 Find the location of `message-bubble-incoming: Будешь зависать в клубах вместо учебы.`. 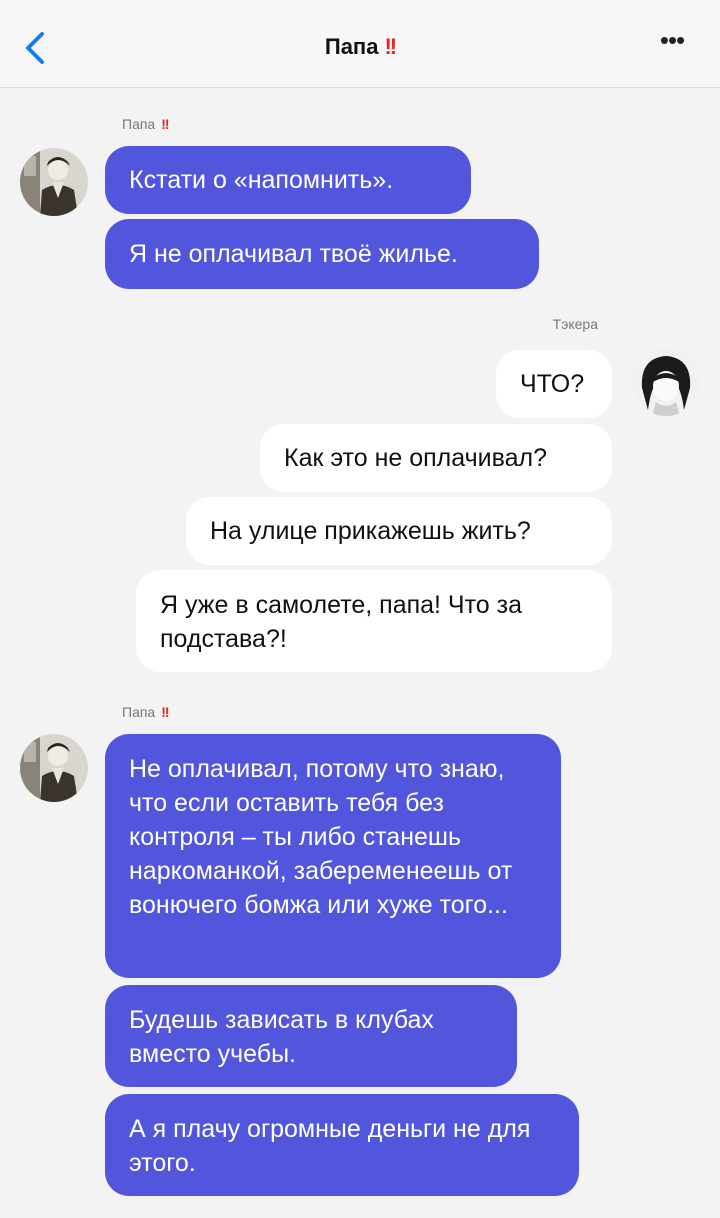

message-bubble-incoming: Будешь зависать в клубах вместо учебы. is located at coordinates (311, 1036).